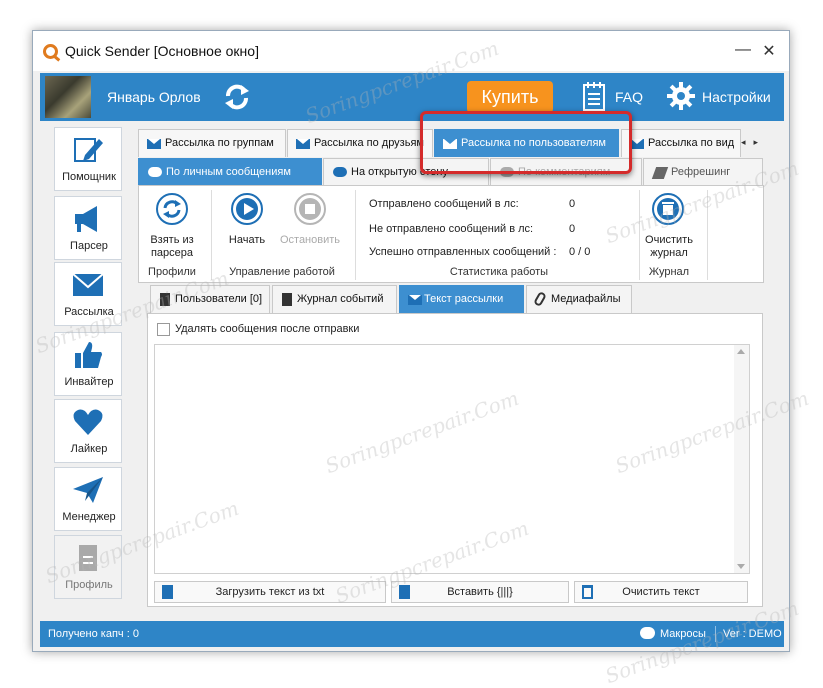  I want to click on thumbs-up-icon, so click(88, 355).